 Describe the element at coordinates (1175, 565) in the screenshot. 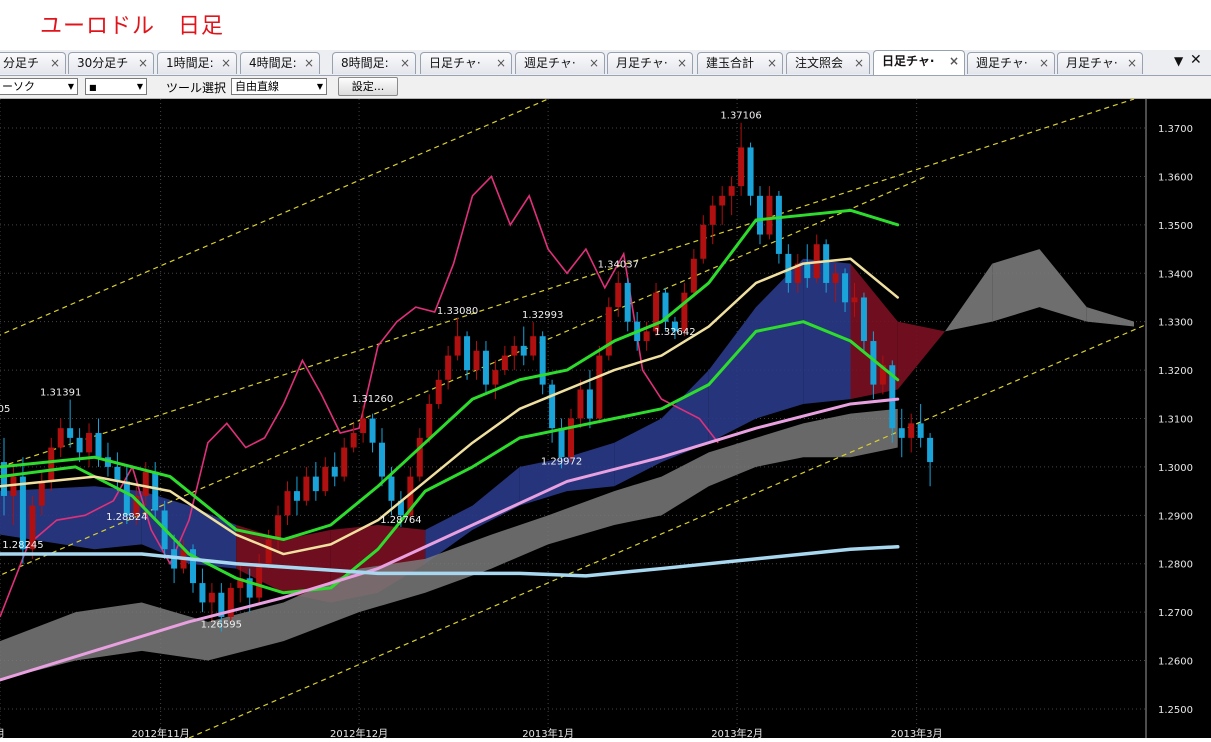

I see `y-tick-label: 1.2800` at that location.